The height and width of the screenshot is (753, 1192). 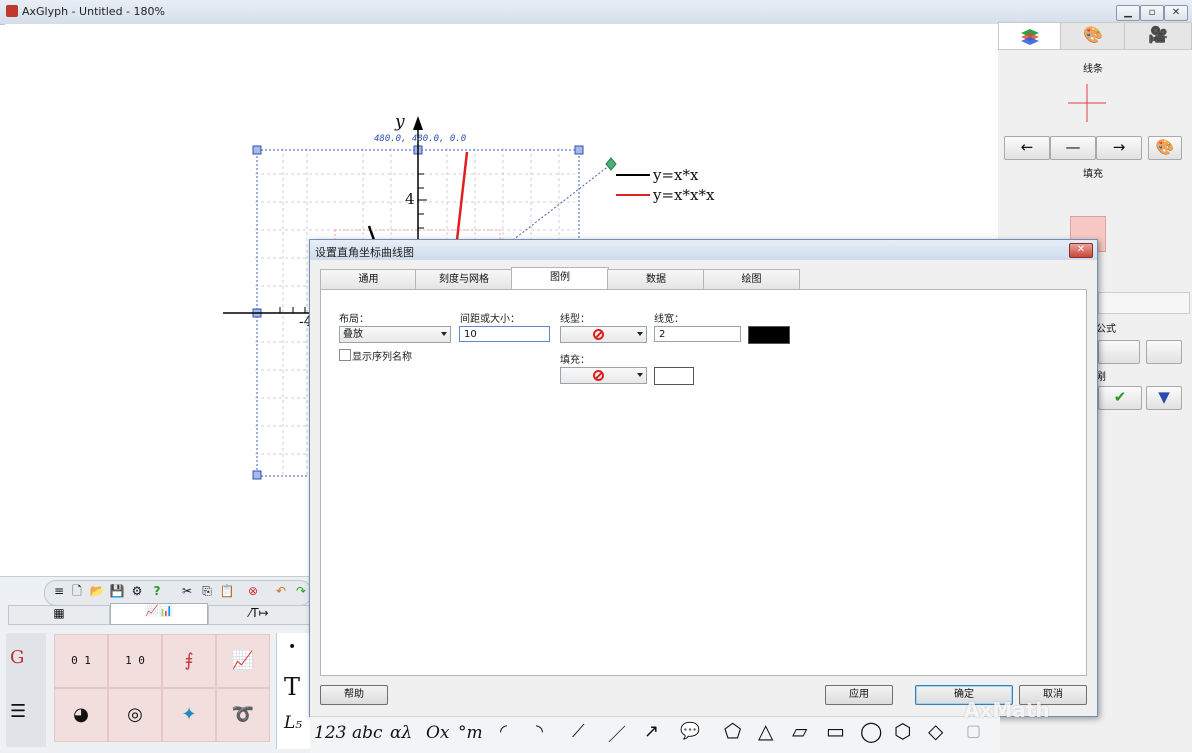 I want to click on help-button: 帮助, so click(x=354, y=695).